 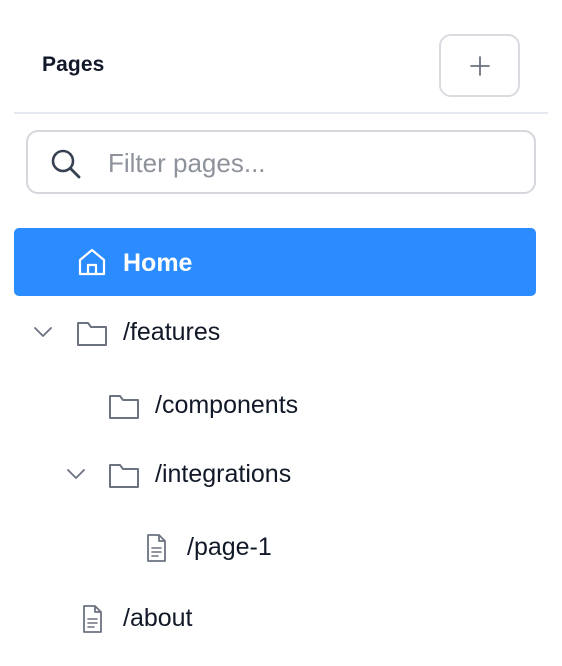 I want to click on tree-item-home: Home, so click(x=275, y=262).